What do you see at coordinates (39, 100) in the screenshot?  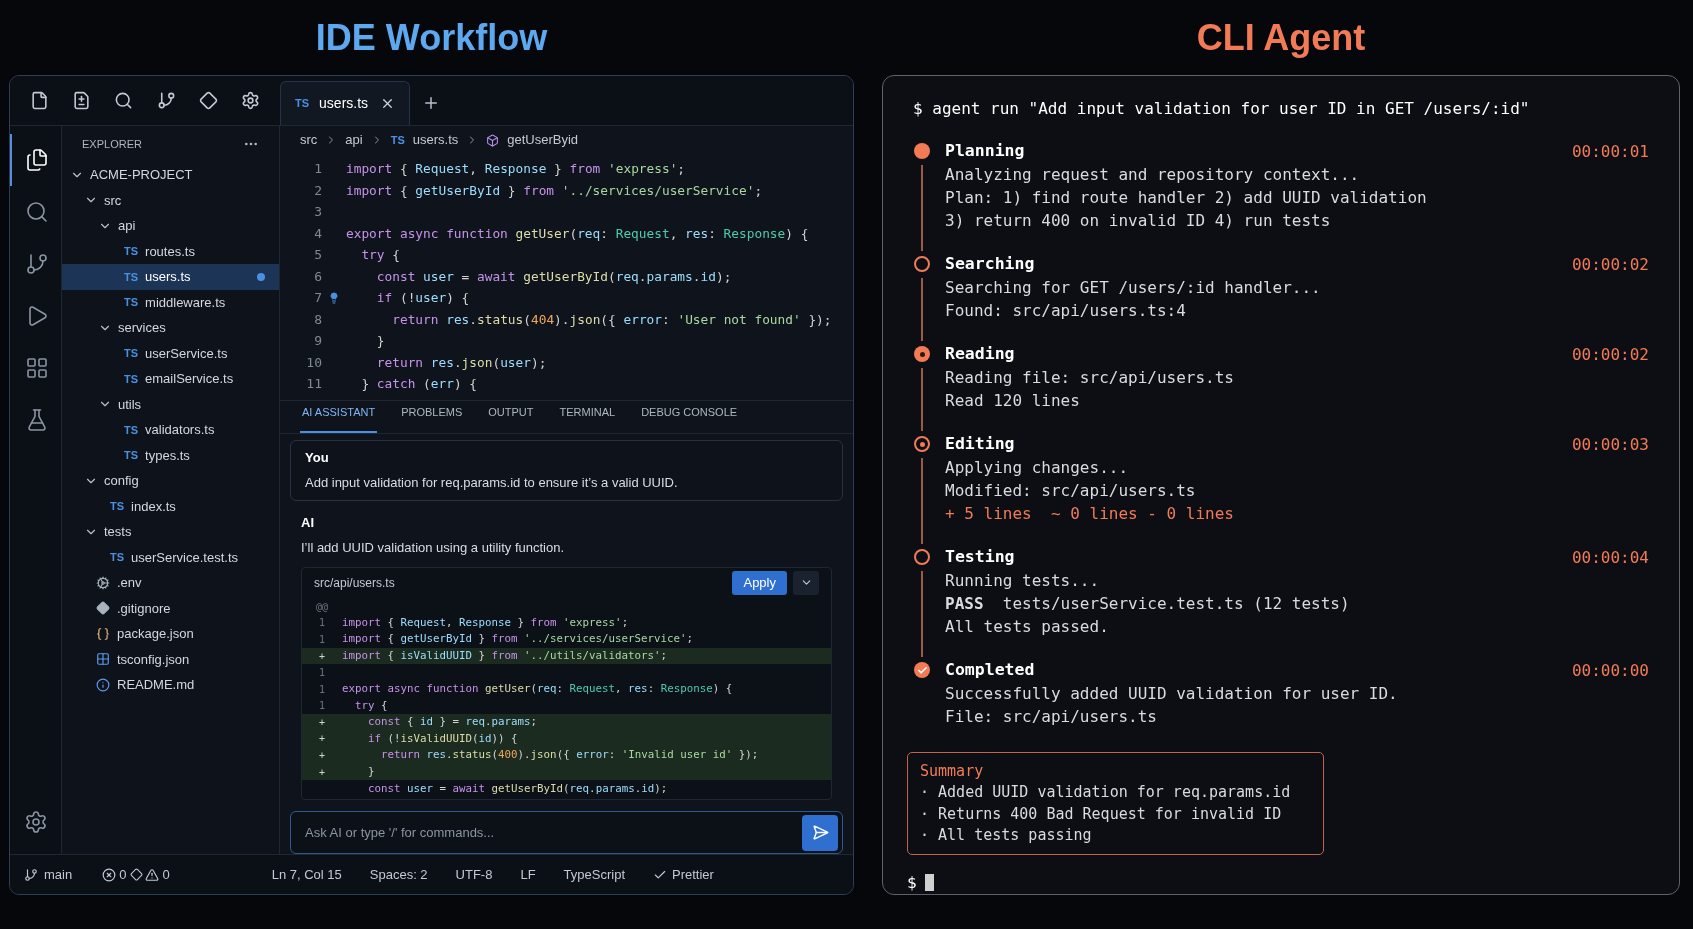 I see `file-icon` at bounding box center [39, 100].